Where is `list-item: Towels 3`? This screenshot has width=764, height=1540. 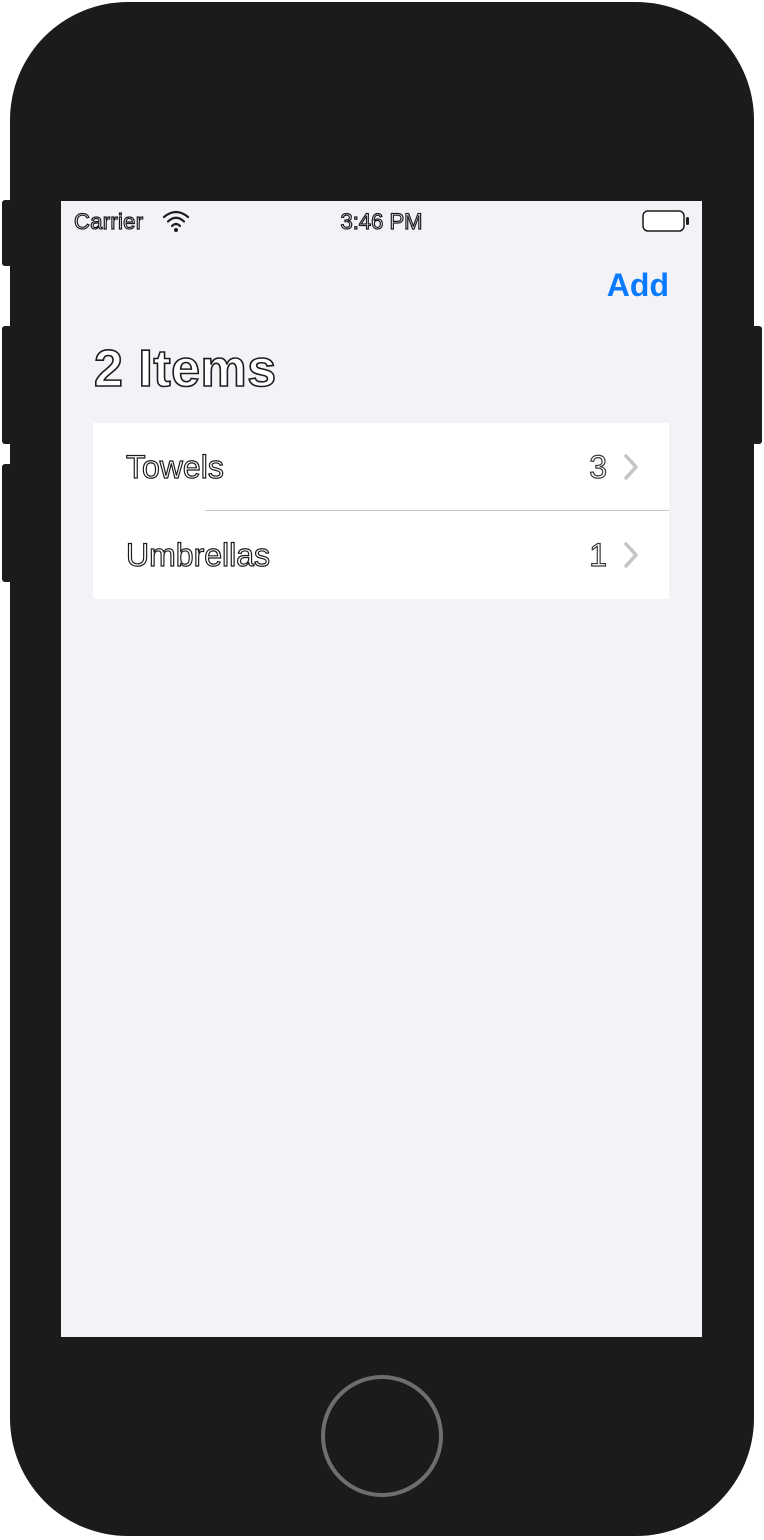 list-item: Towels 3 is located at coordinates (381, 467).